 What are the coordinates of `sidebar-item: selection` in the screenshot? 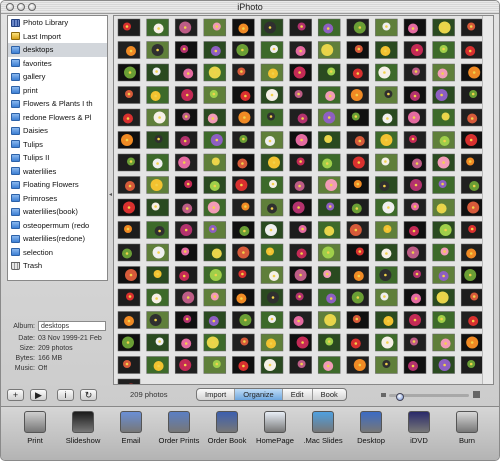 It's located at (57, 253).